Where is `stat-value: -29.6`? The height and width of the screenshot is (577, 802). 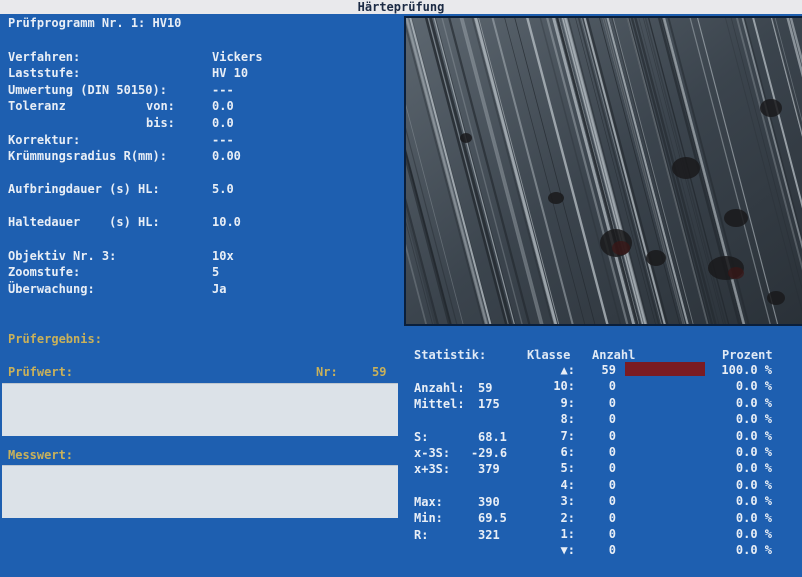
stat-value: -29.6 is located at coordinates (489, 453).